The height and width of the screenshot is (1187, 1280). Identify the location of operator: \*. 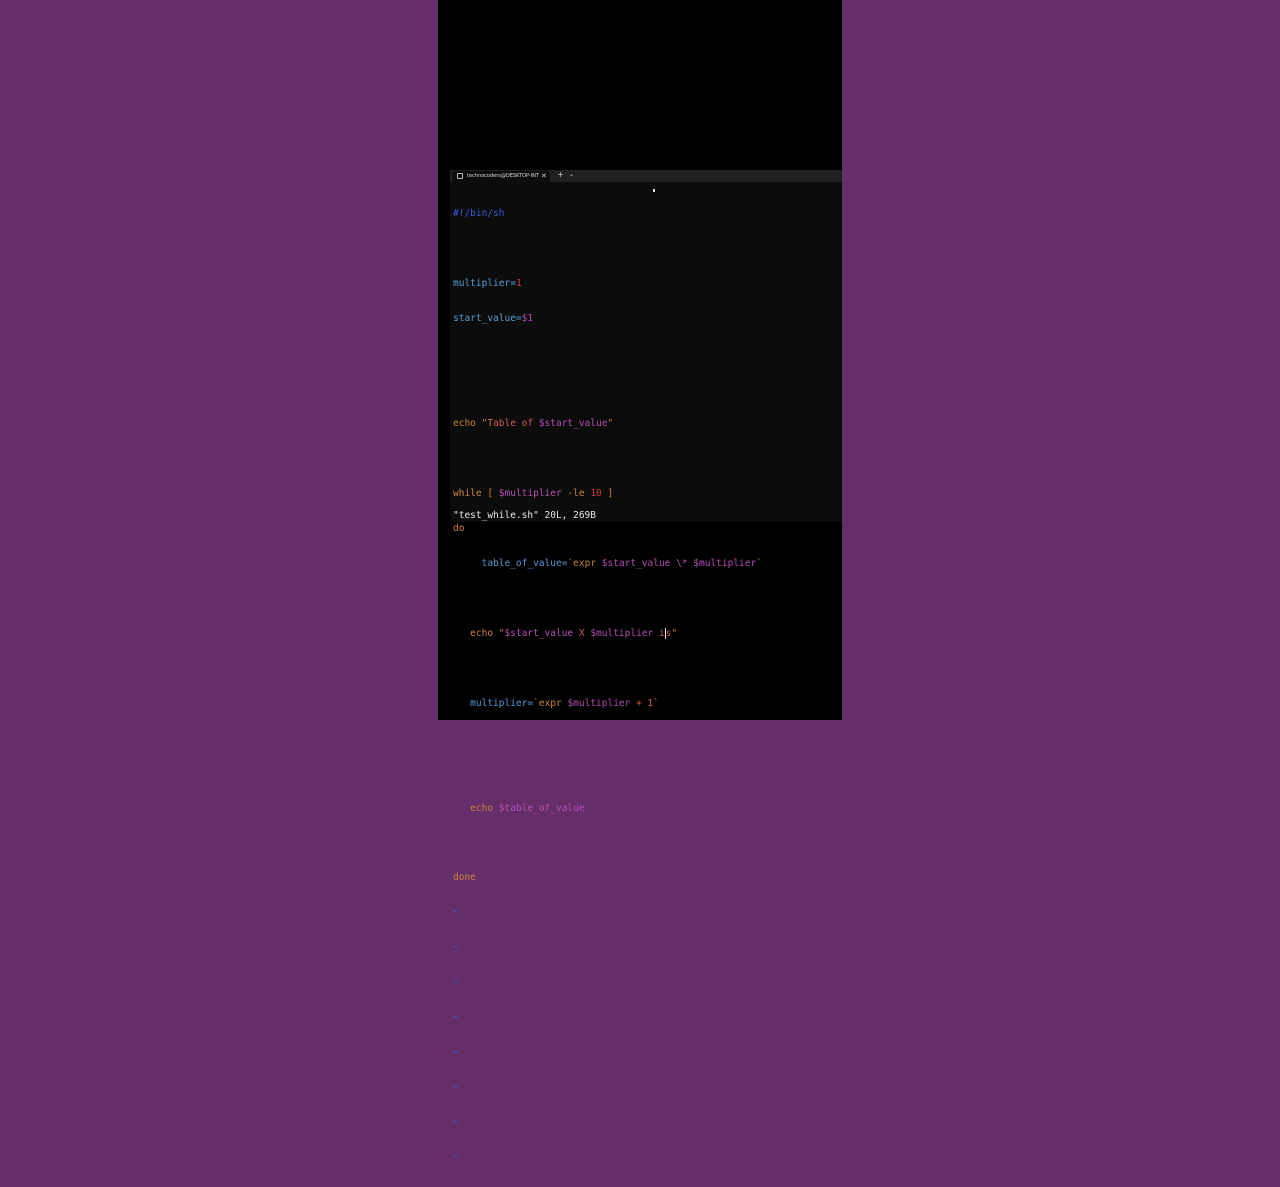
(682, 563).